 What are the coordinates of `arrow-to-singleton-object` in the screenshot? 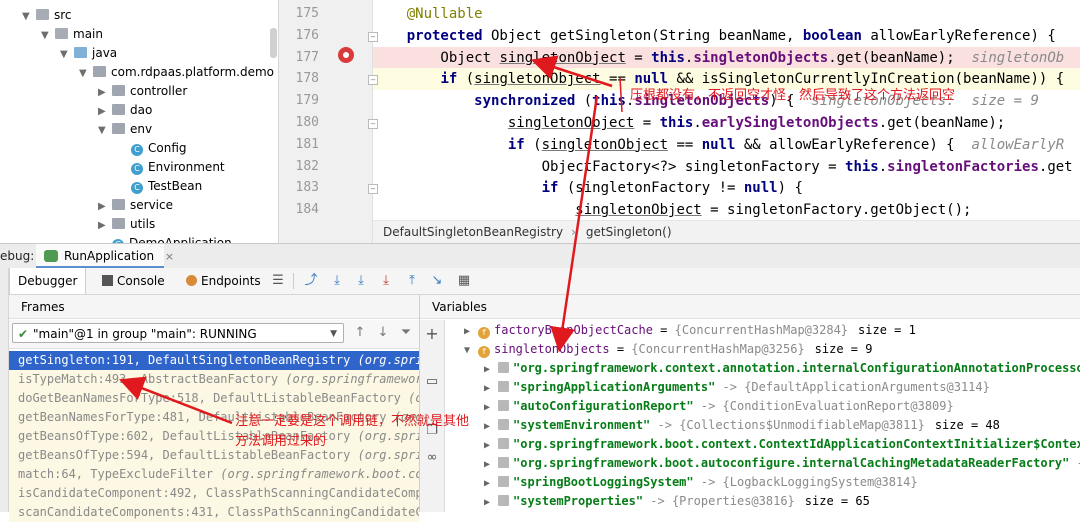 It's located at (571, 71).